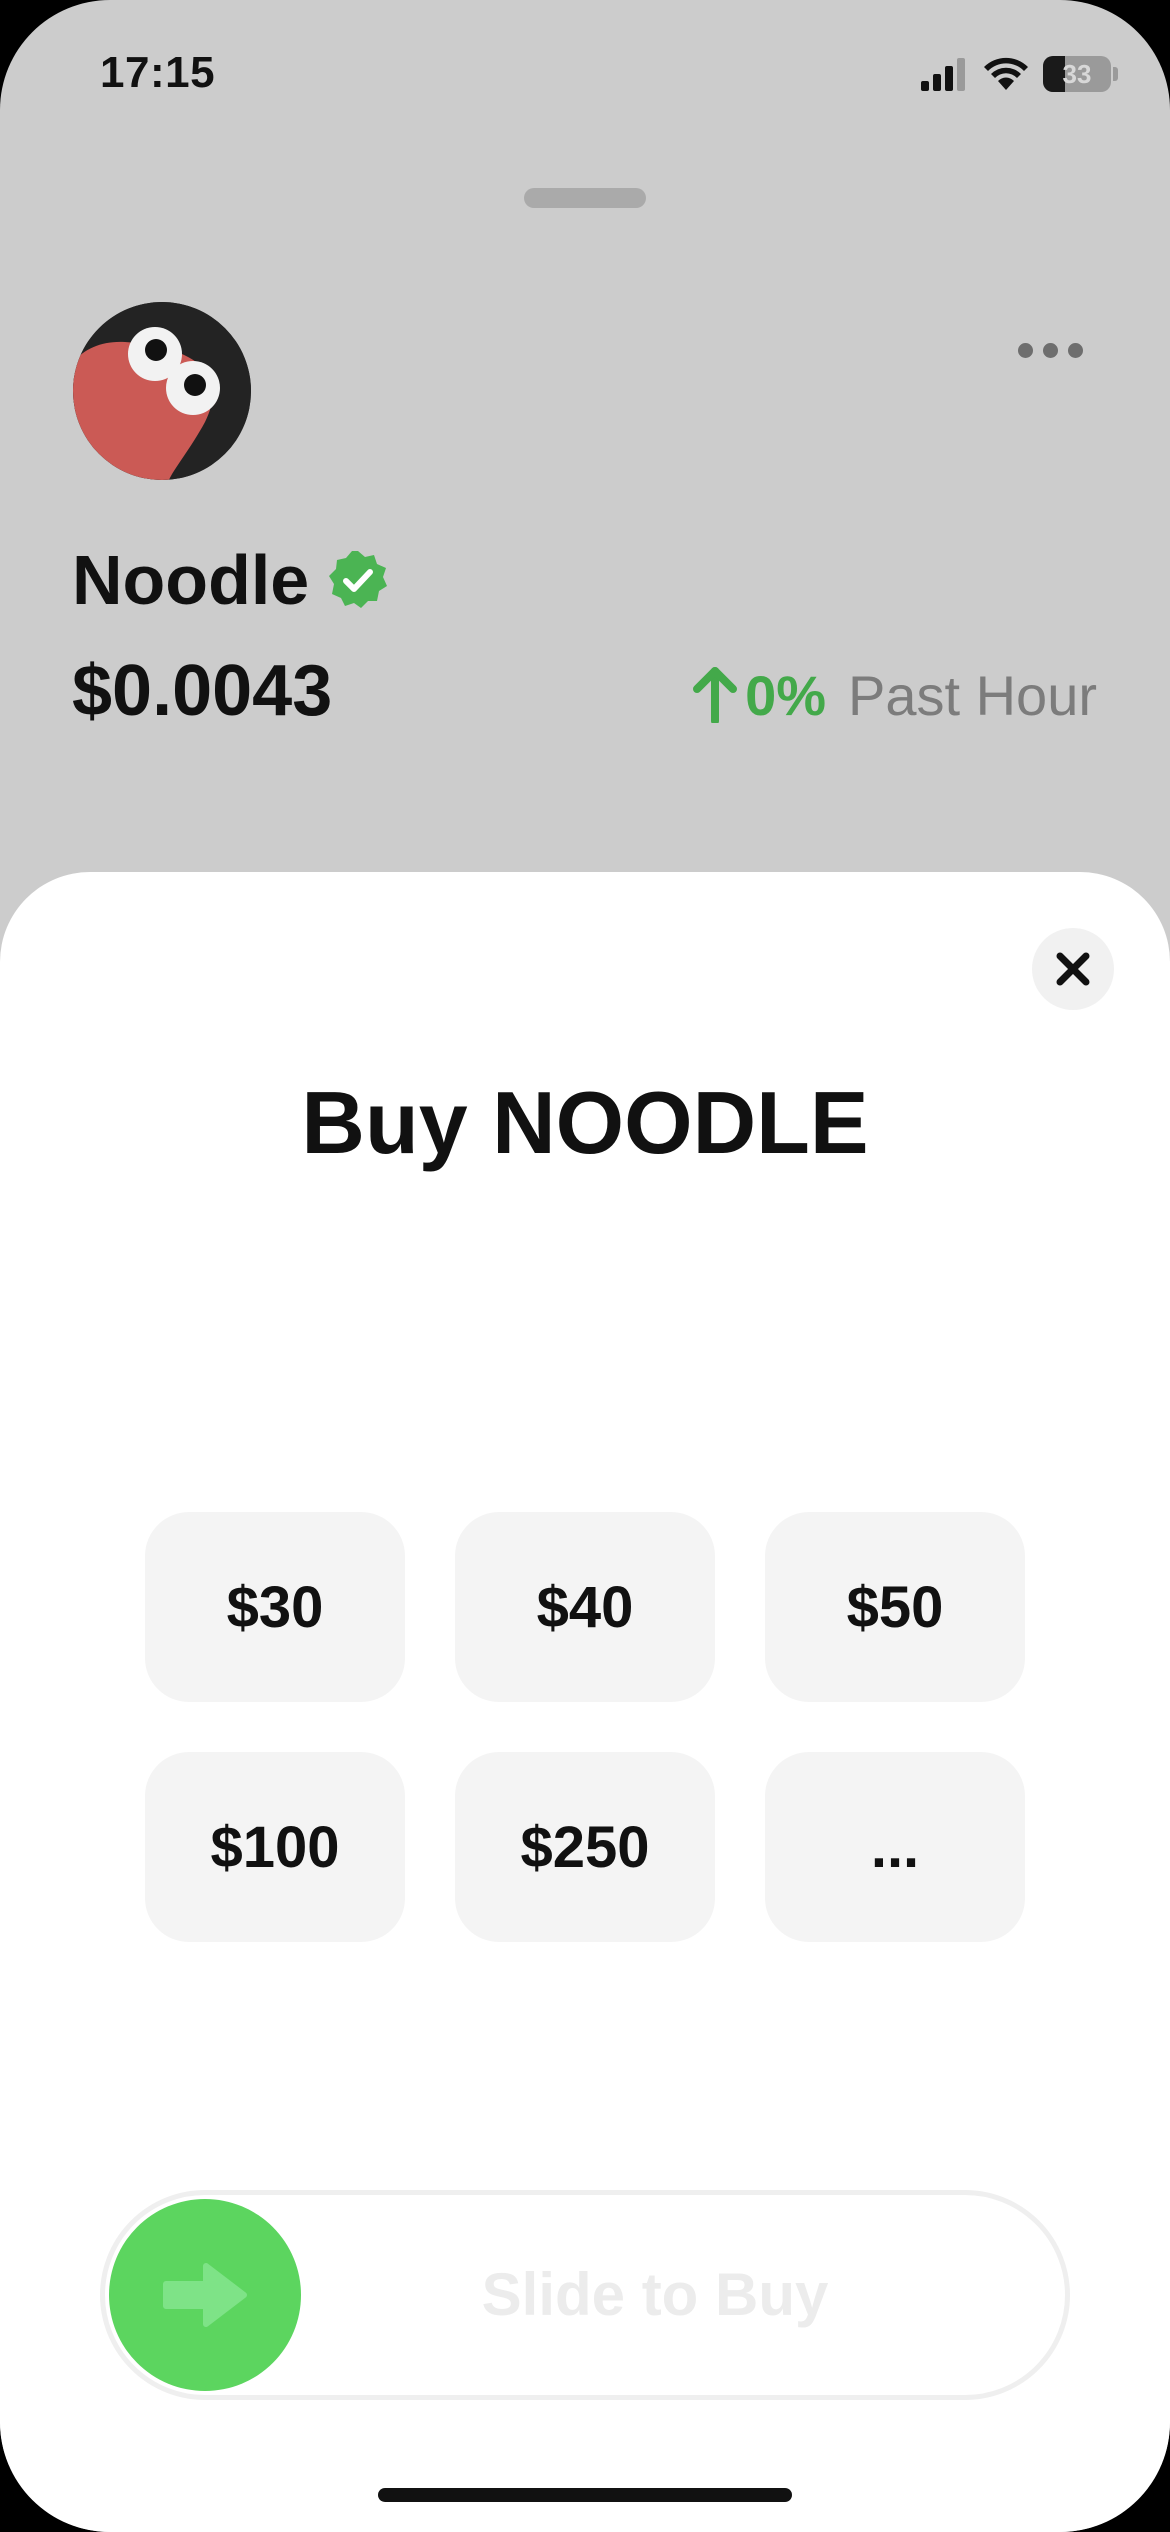 The width and height of the screenshot is (1170, 2532). I want to click on amount-button-40: $40, so click(585, 1607).